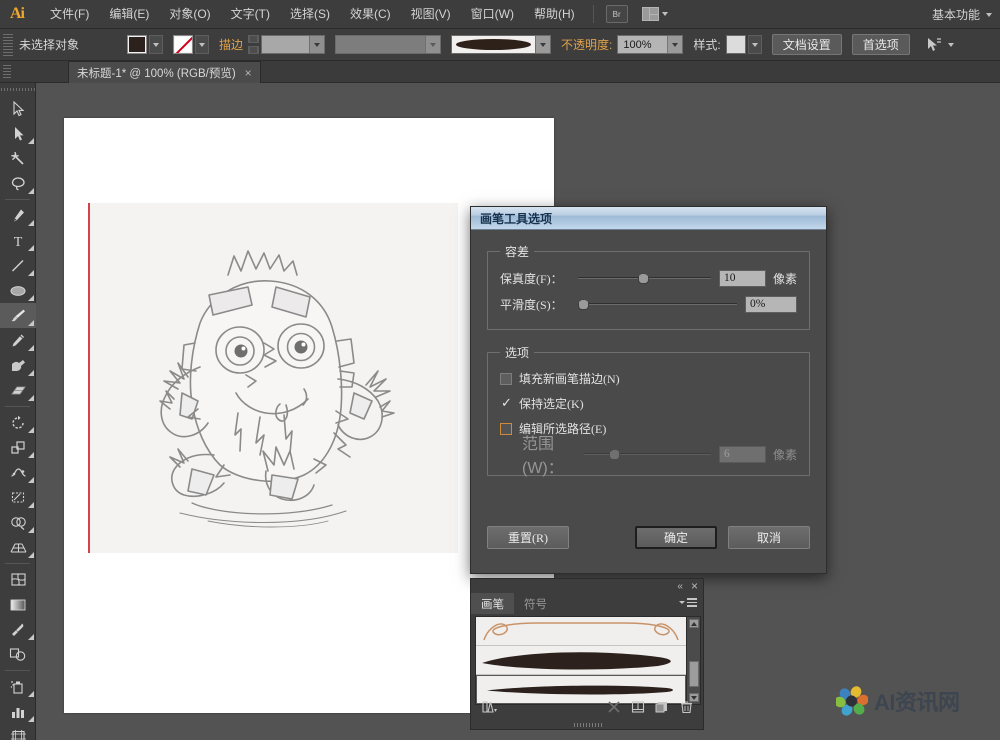 Image resolution: width=1000 pixels, height=740 pixels. I want to click on edit-selected-paths-checkbox, so click(506, 428).